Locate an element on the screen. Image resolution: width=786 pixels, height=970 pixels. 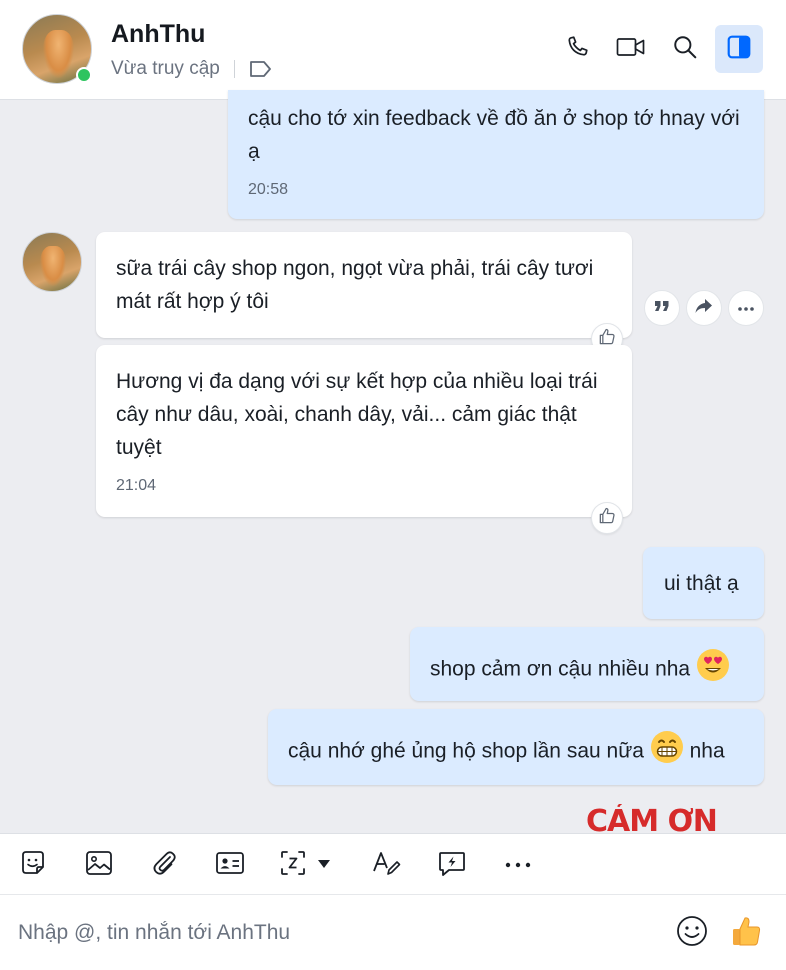
message-composer is located at coordinates (393, 932).